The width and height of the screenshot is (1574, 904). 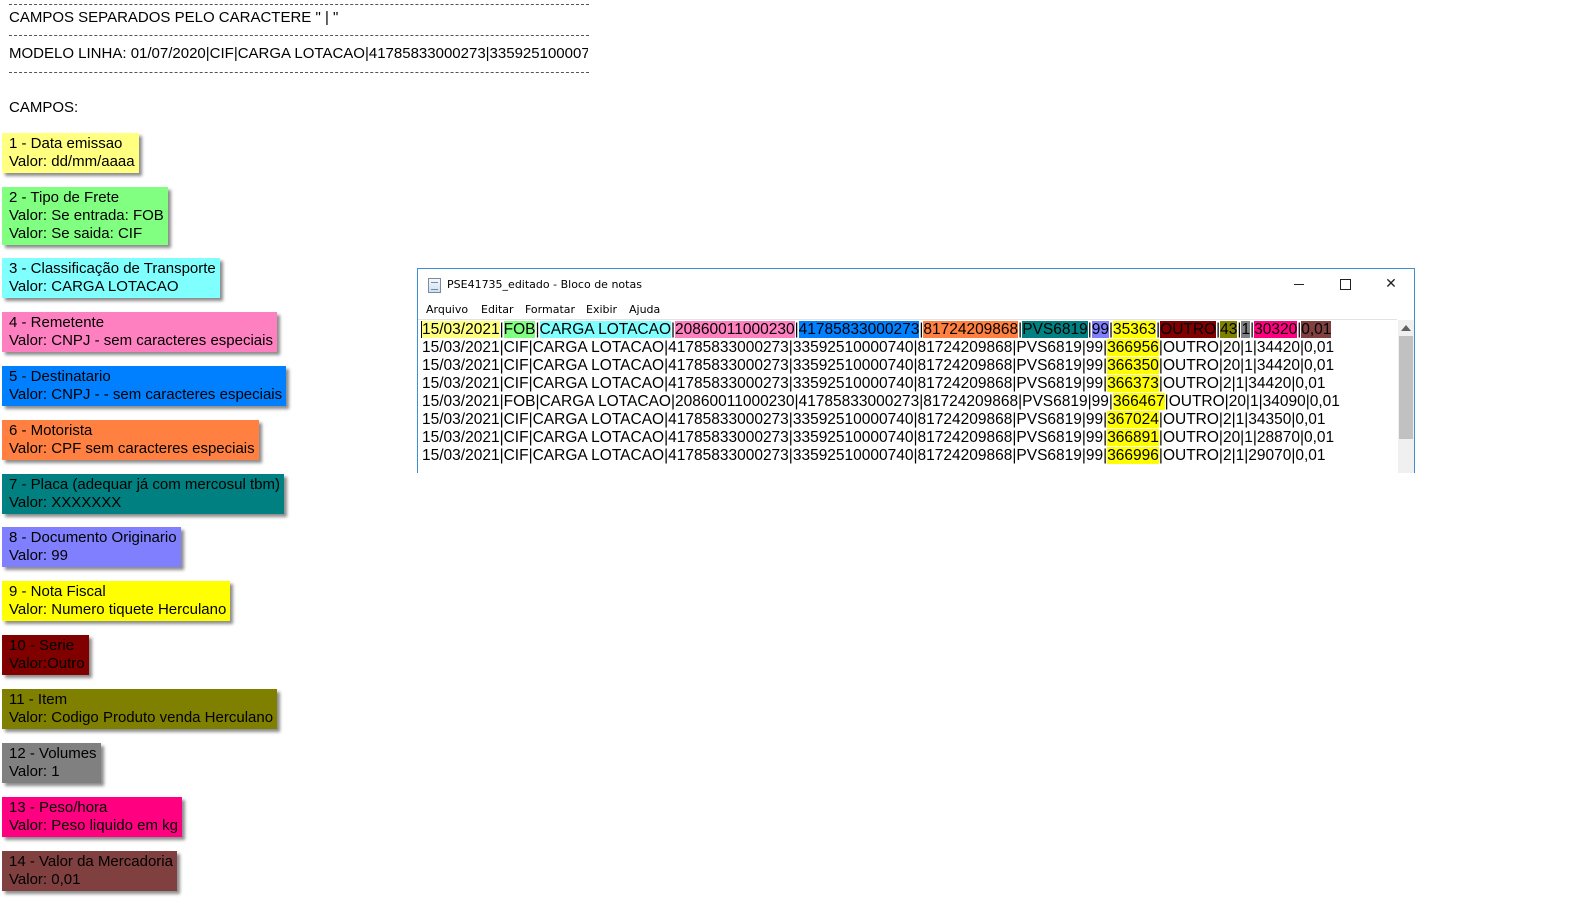 I want to click on field-note-name: 1 - Data emissao, so click(x=66, y=143).